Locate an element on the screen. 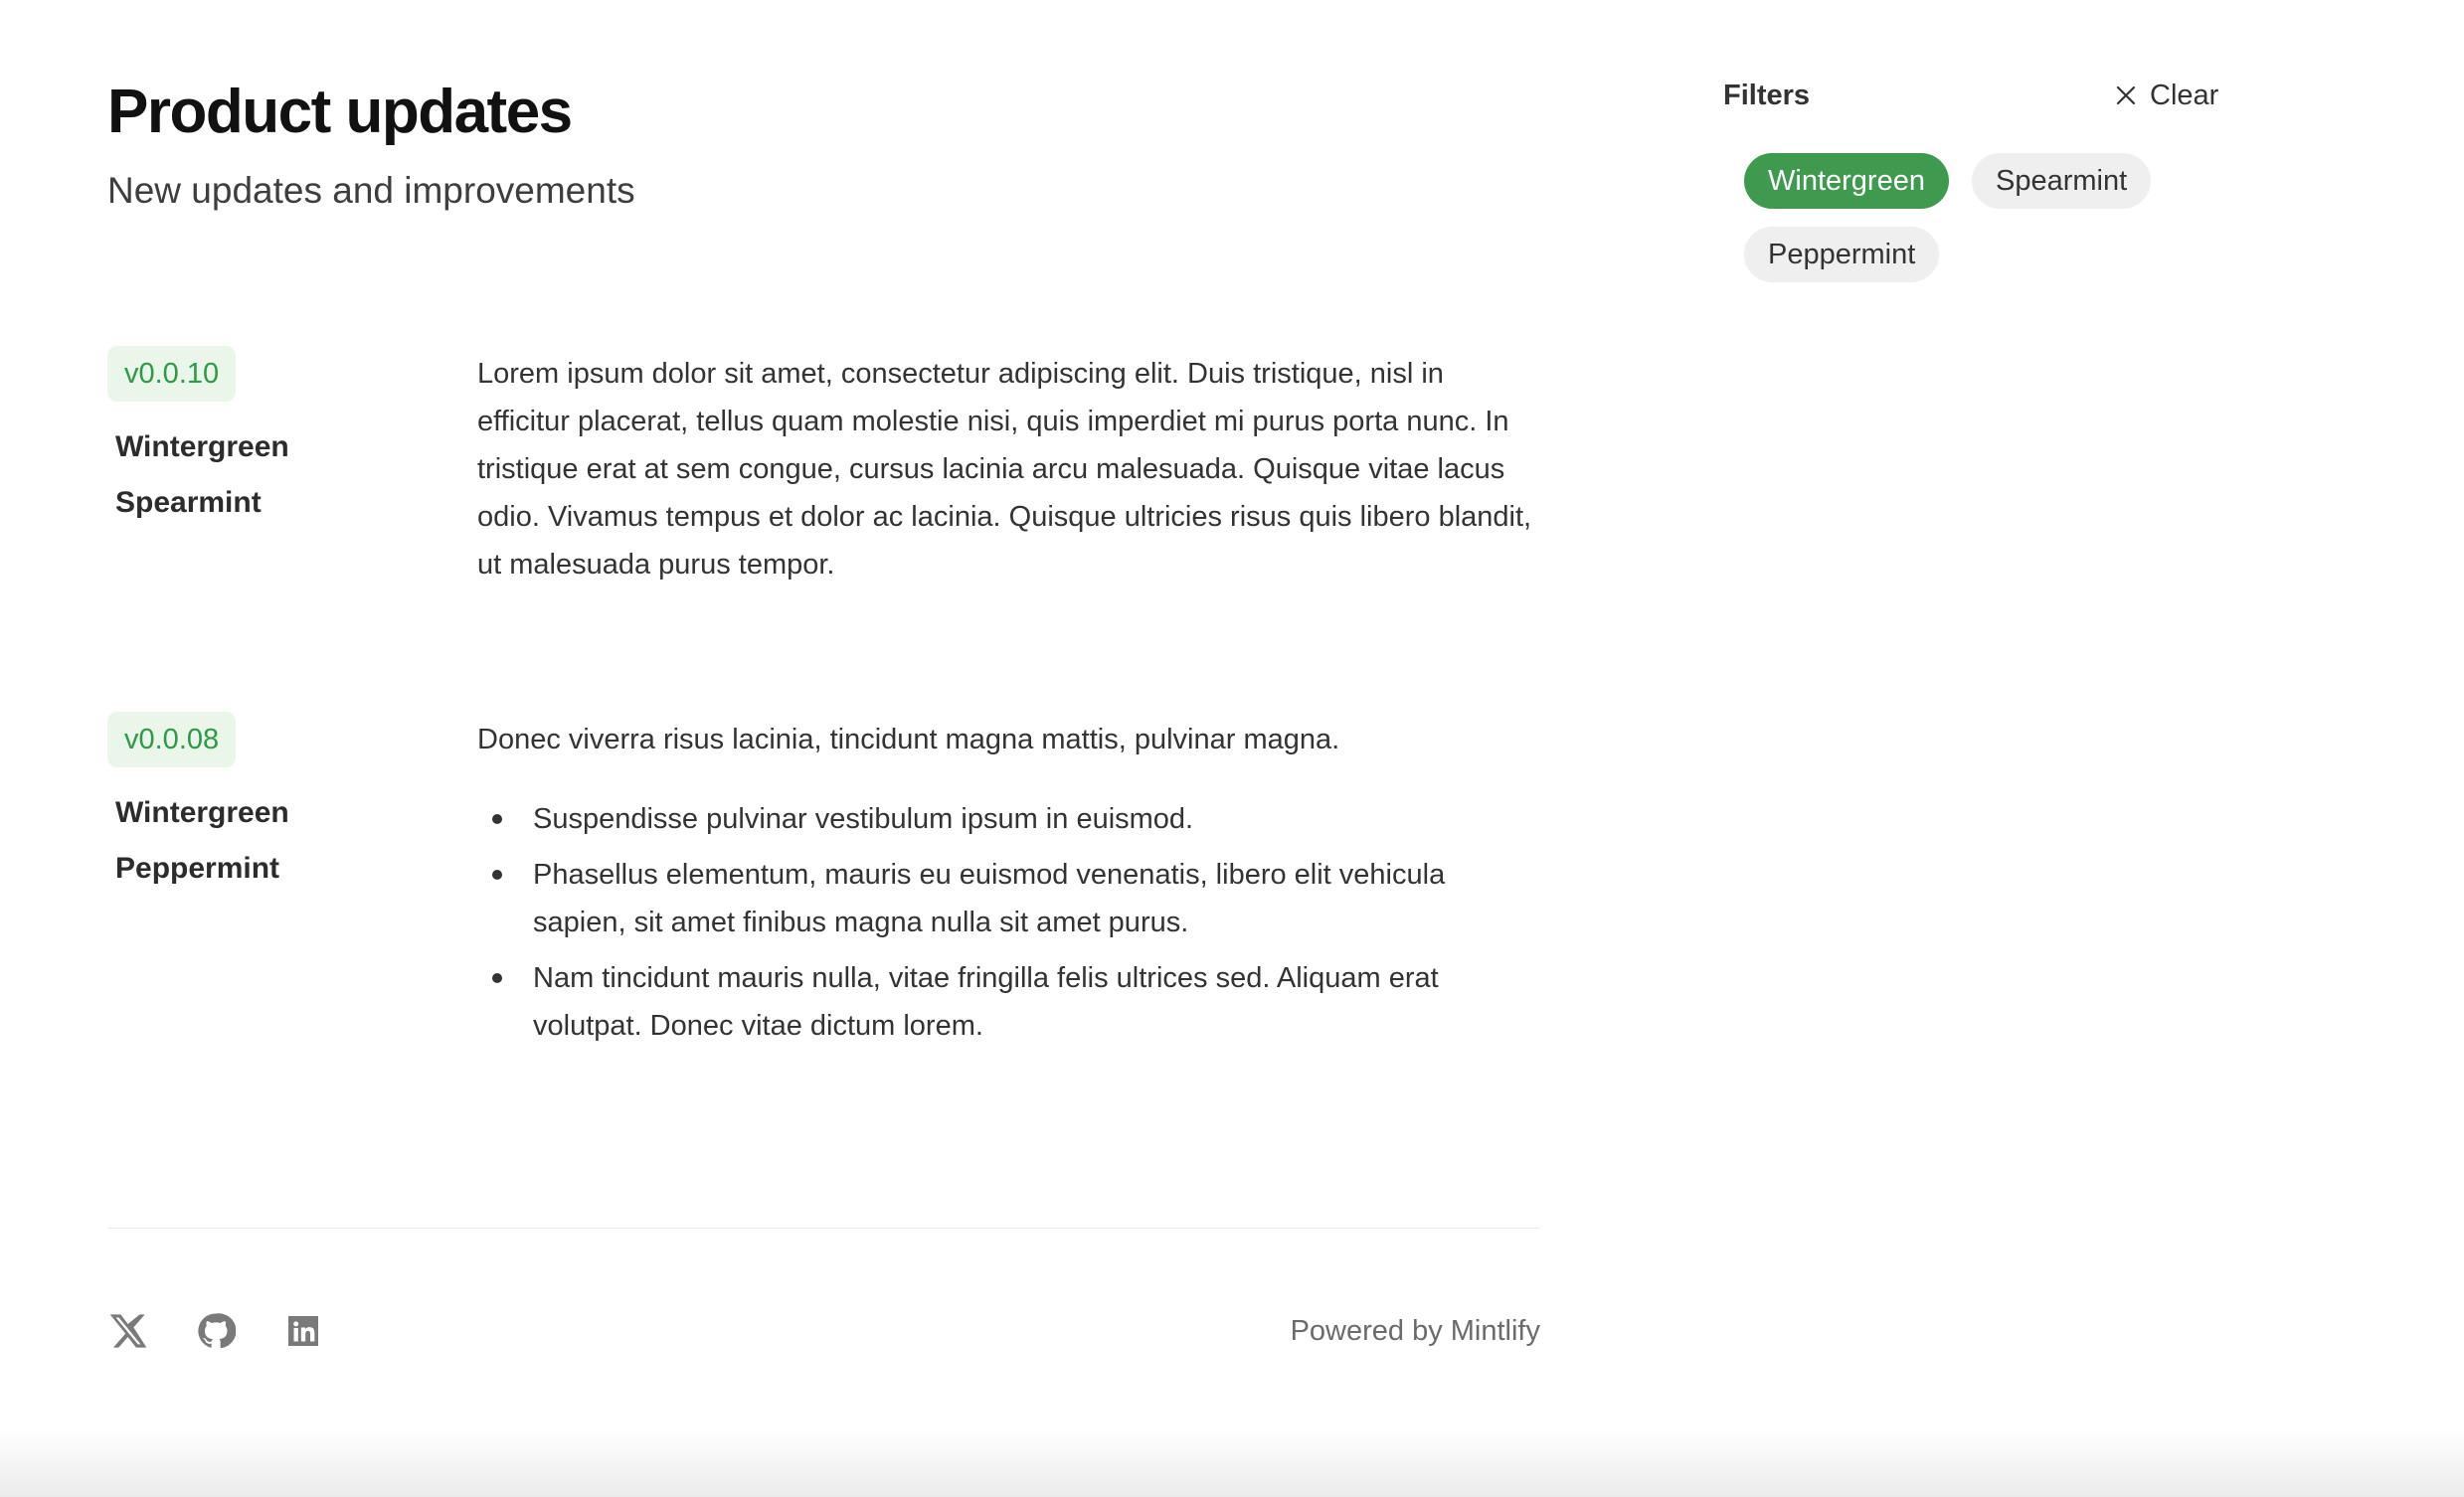 The width and height of the screenshot is (2464, 1497). x-icon is located at coordinates (128, 1331).